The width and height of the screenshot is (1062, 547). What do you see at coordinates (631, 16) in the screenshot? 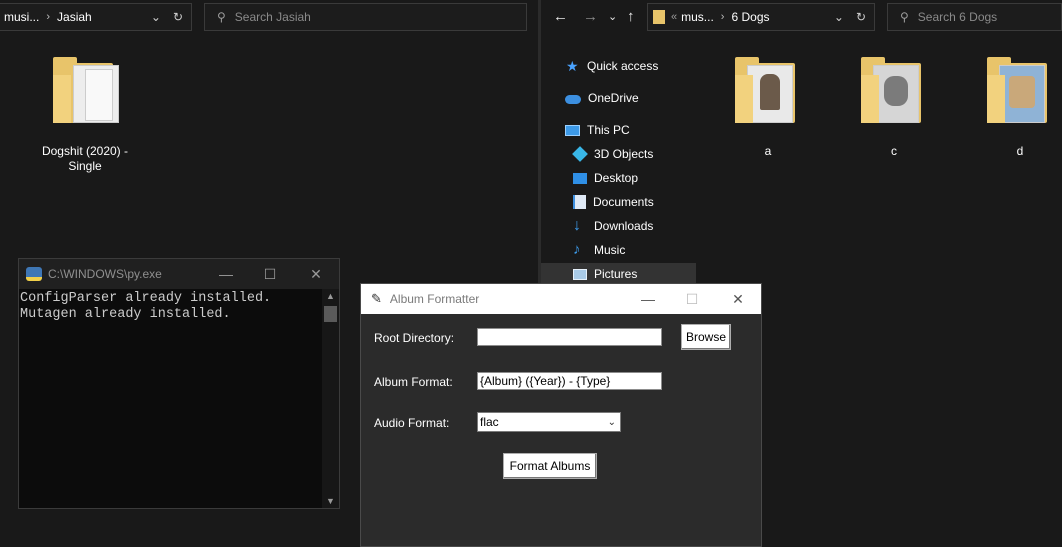
I see `up-arrow-icon: ↑` at bounding box center [631, 16].